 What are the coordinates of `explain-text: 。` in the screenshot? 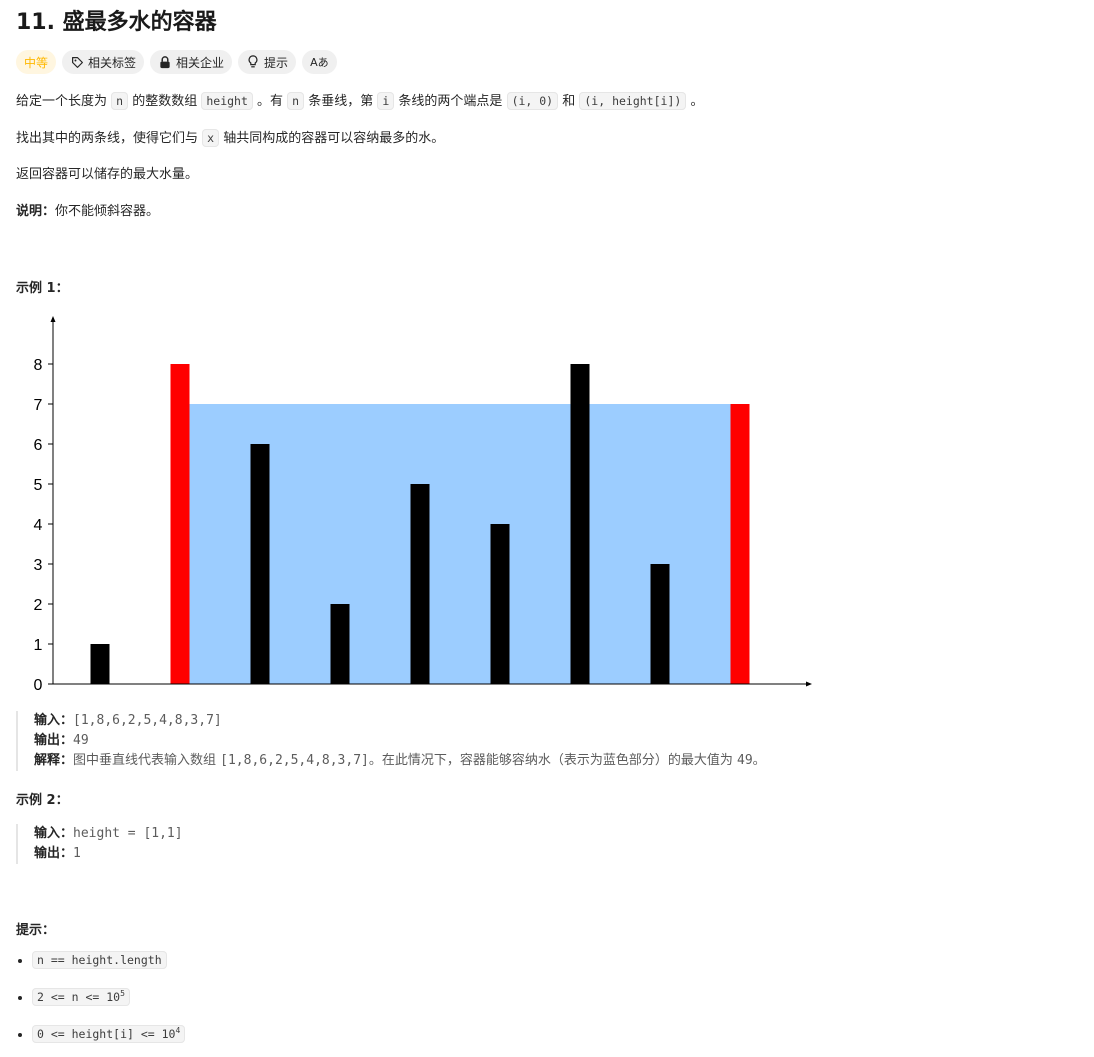 It's located at (759, 760).